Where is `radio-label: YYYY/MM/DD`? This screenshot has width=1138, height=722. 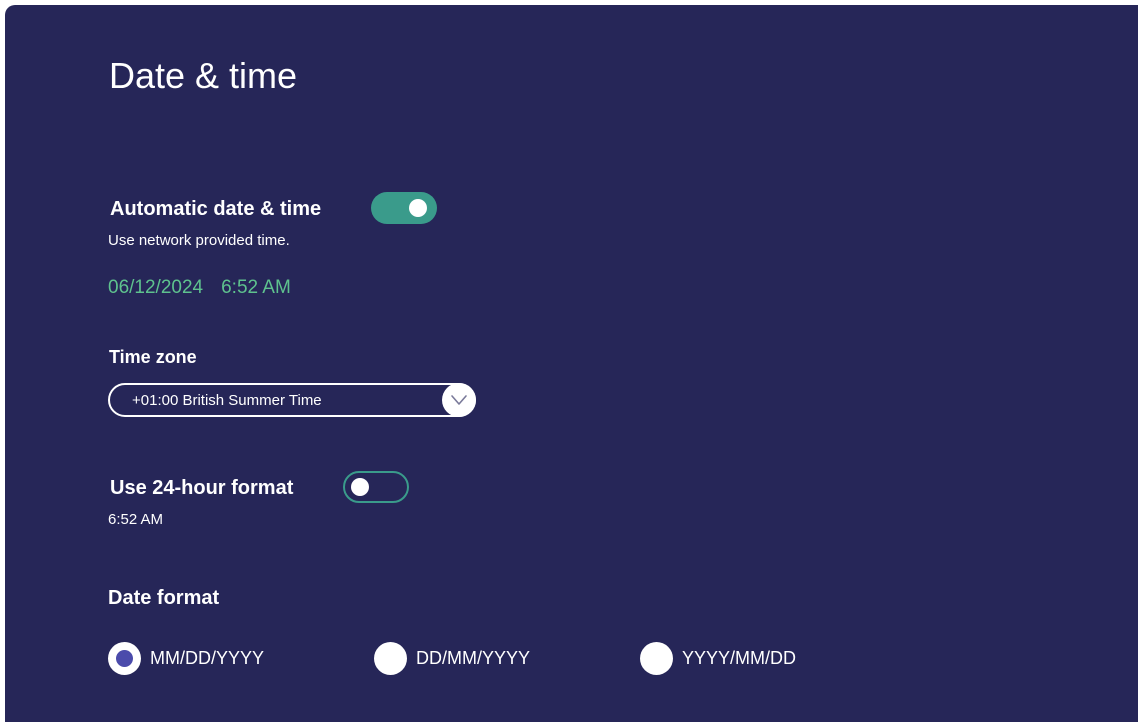 radio-label: YYYY/MM/DD is located at coordinates (739, 658).